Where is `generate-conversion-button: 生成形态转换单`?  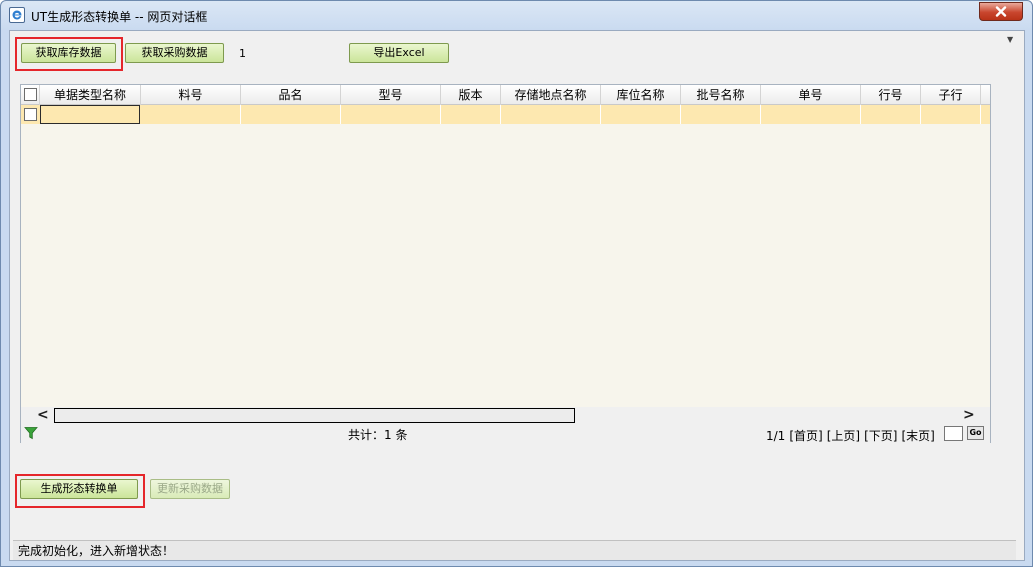 generate-conversion-button: 生成形态转换单 is located at coordinates (79, 489).